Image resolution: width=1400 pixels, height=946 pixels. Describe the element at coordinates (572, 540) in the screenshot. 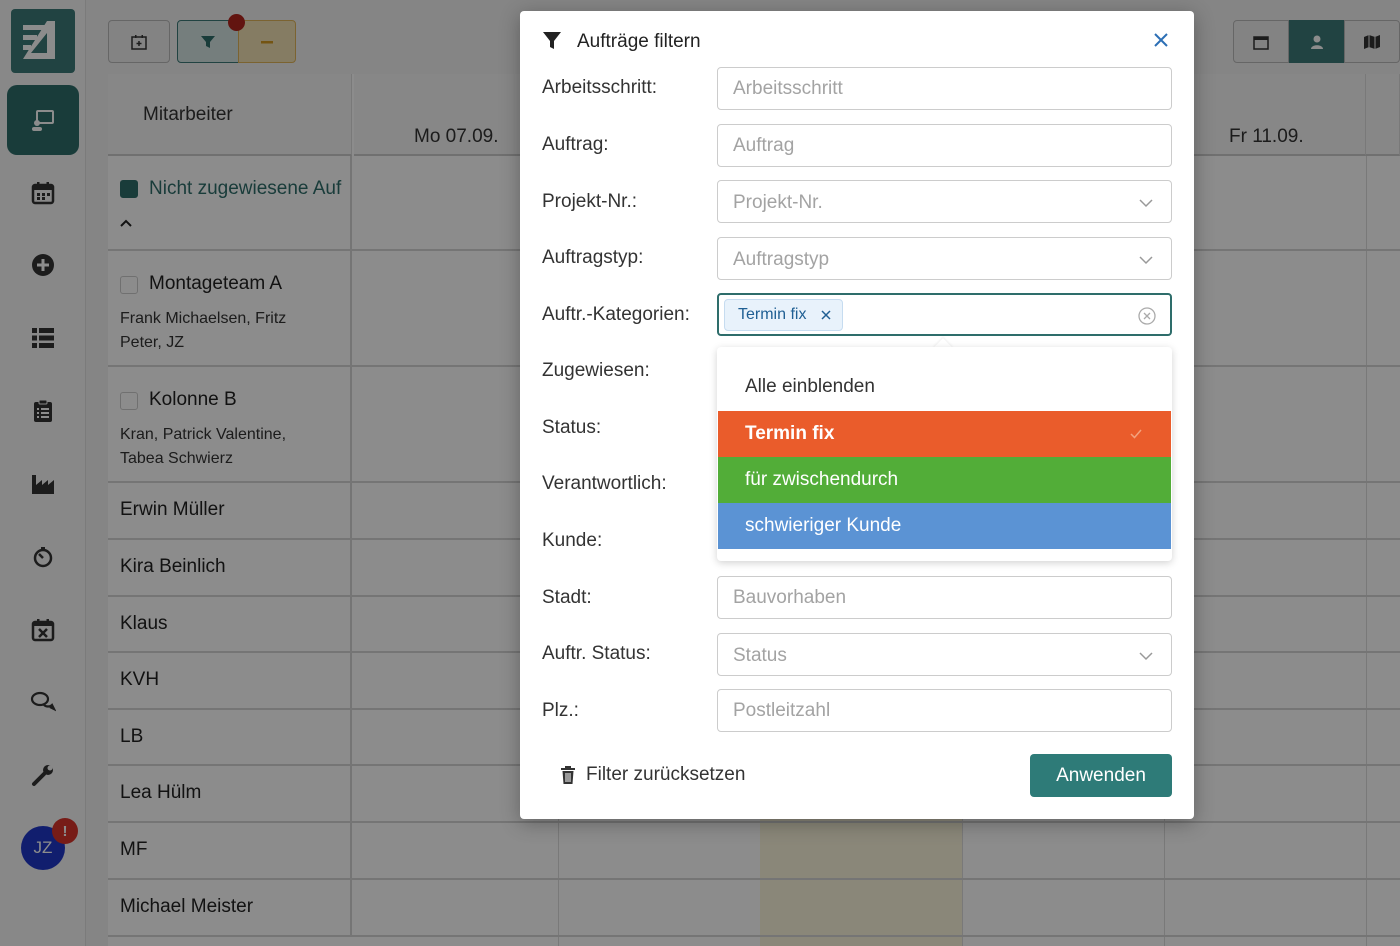

I see `label-kunde: Kunde:` at that location.